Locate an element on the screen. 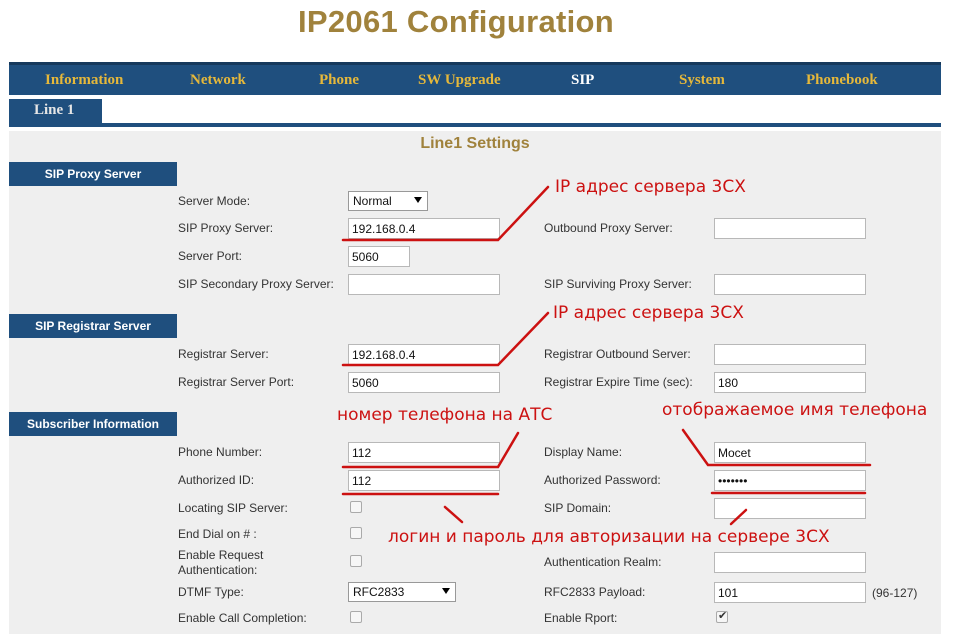  enable-request-label-2: Authentication: is located at coordinates (218, 570).